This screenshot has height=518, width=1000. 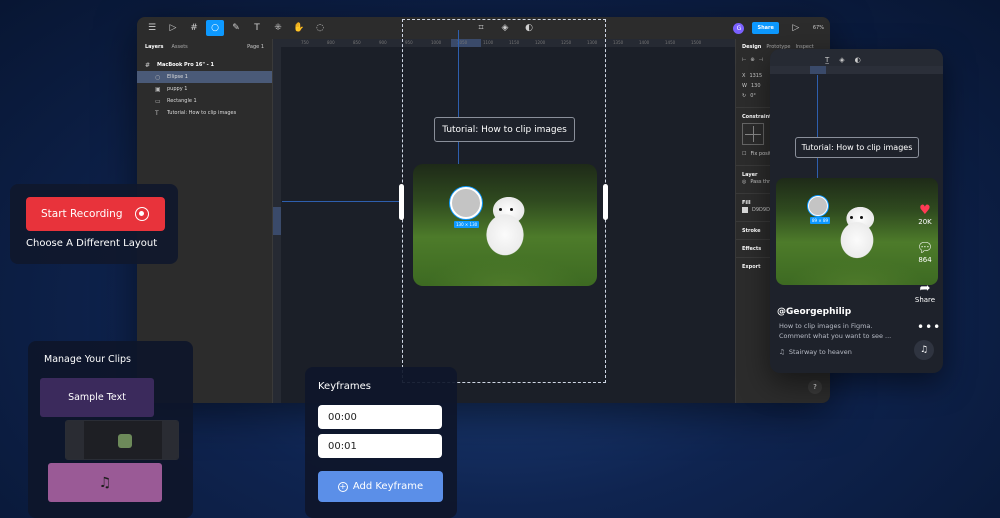 I want to click on resize-handle-right, so click(x=605, y=202).